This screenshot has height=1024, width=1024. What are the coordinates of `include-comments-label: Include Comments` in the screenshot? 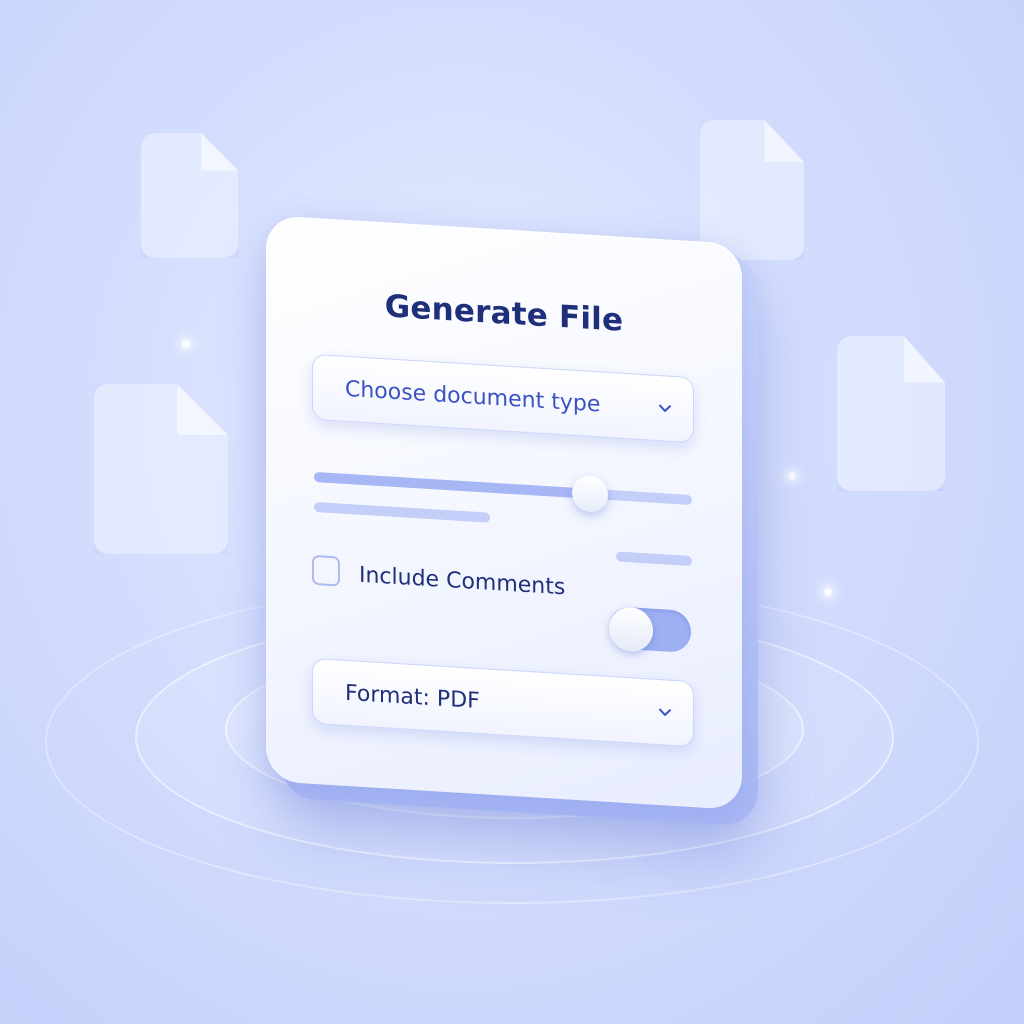 It's located at (462, 581).